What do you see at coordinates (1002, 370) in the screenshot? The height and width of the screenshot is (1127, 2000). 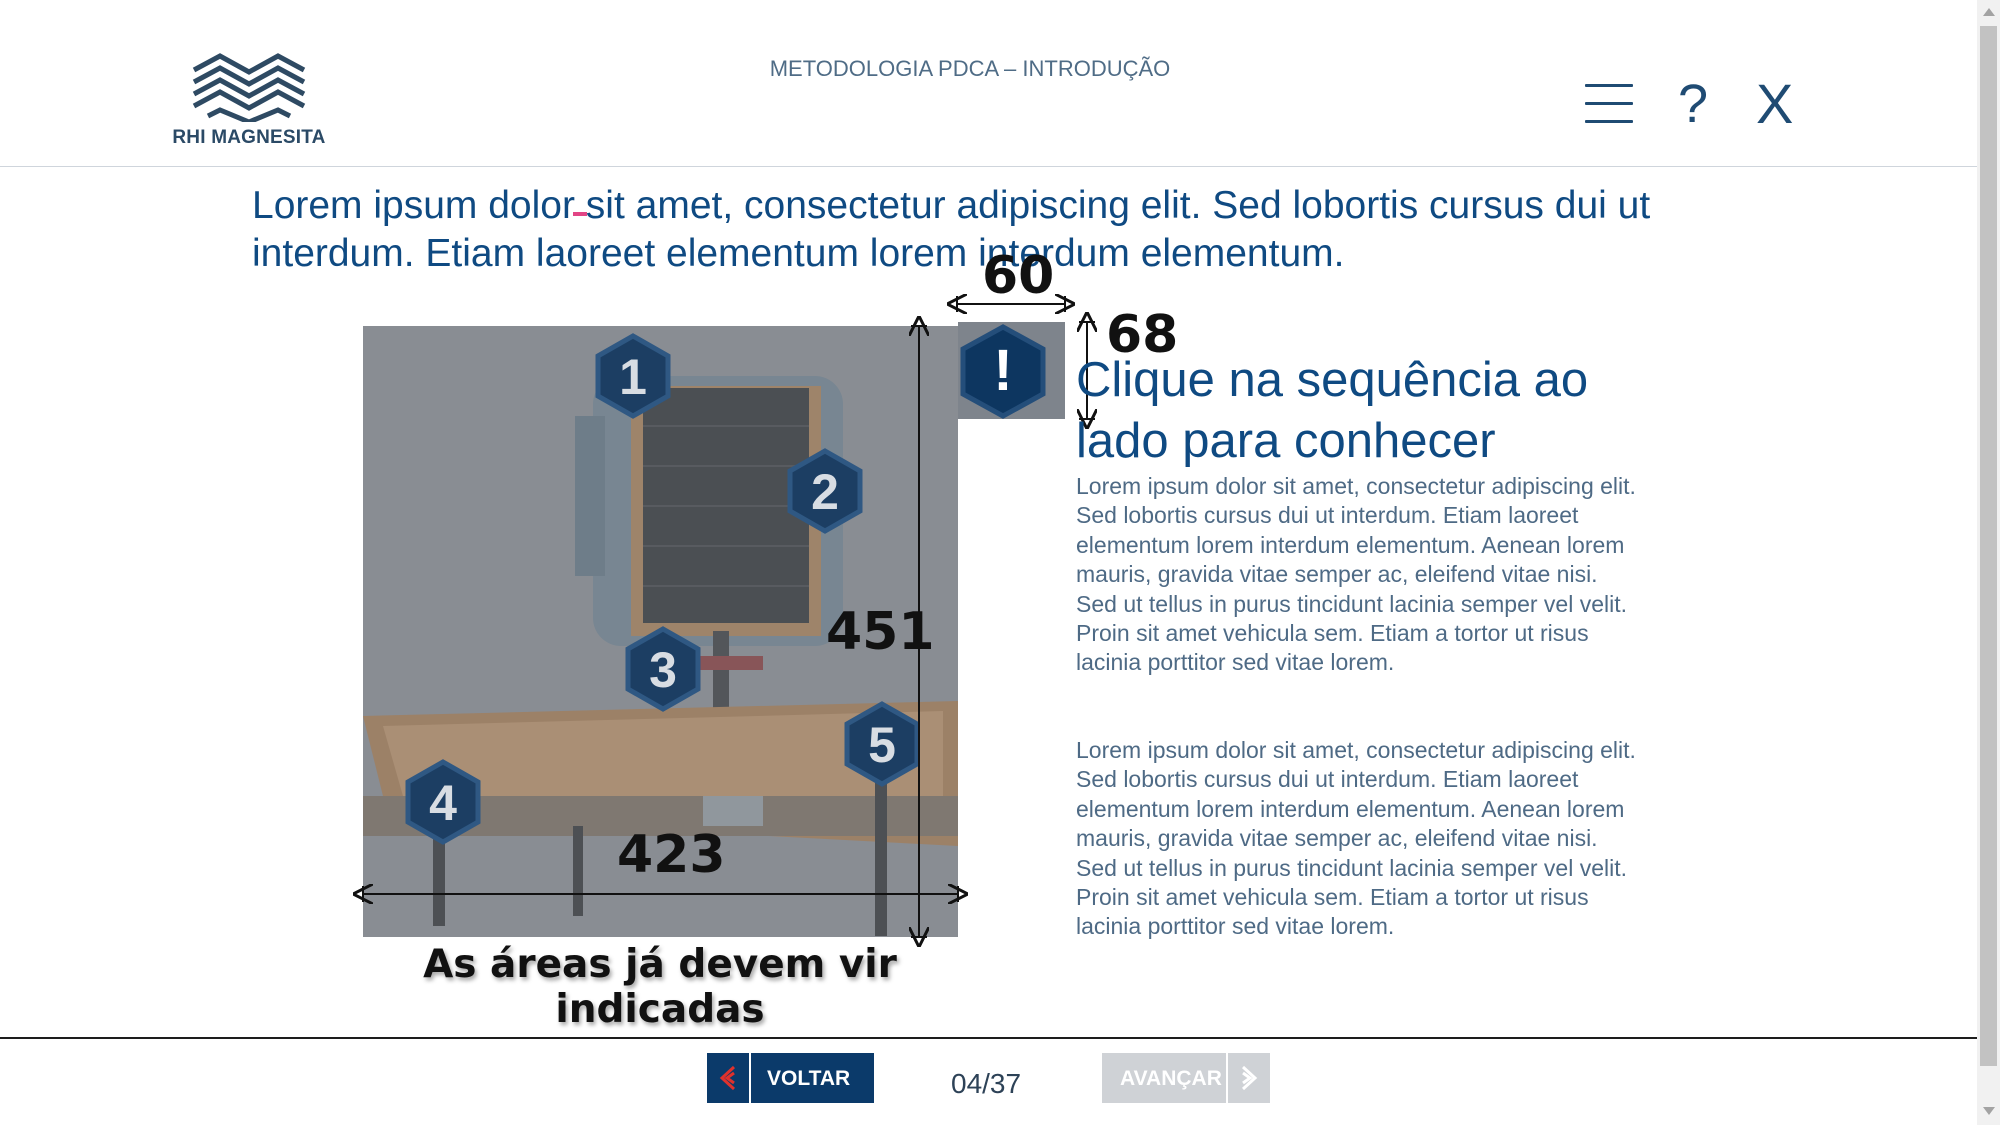 I see `alert-symbol: !` at bounding box center [1002, 370].